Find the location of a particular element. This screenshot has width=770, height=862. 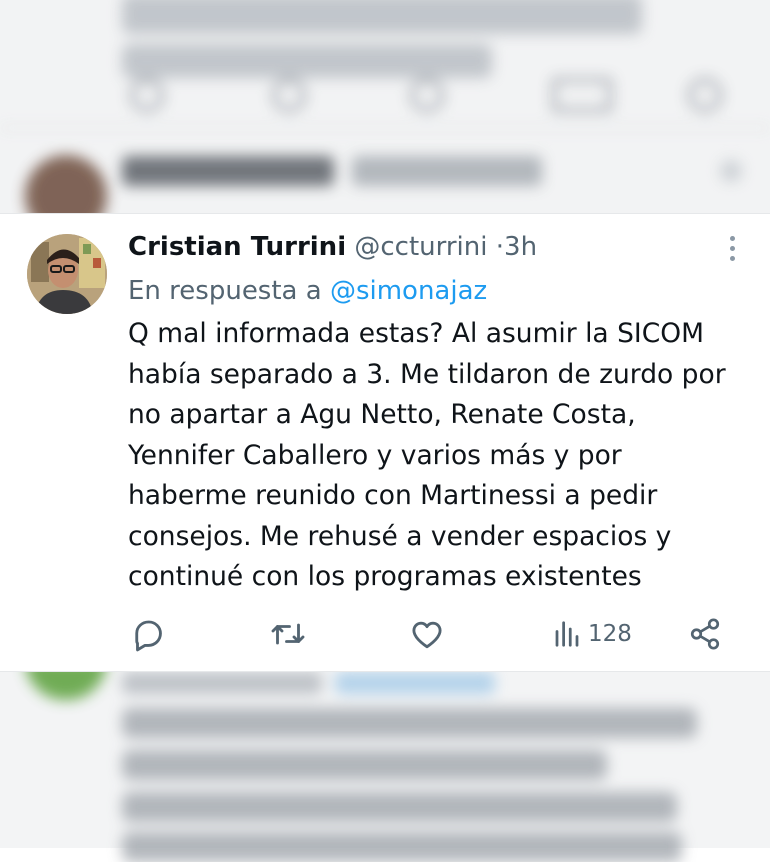

author-avatar is located at coordinates (67, 274).